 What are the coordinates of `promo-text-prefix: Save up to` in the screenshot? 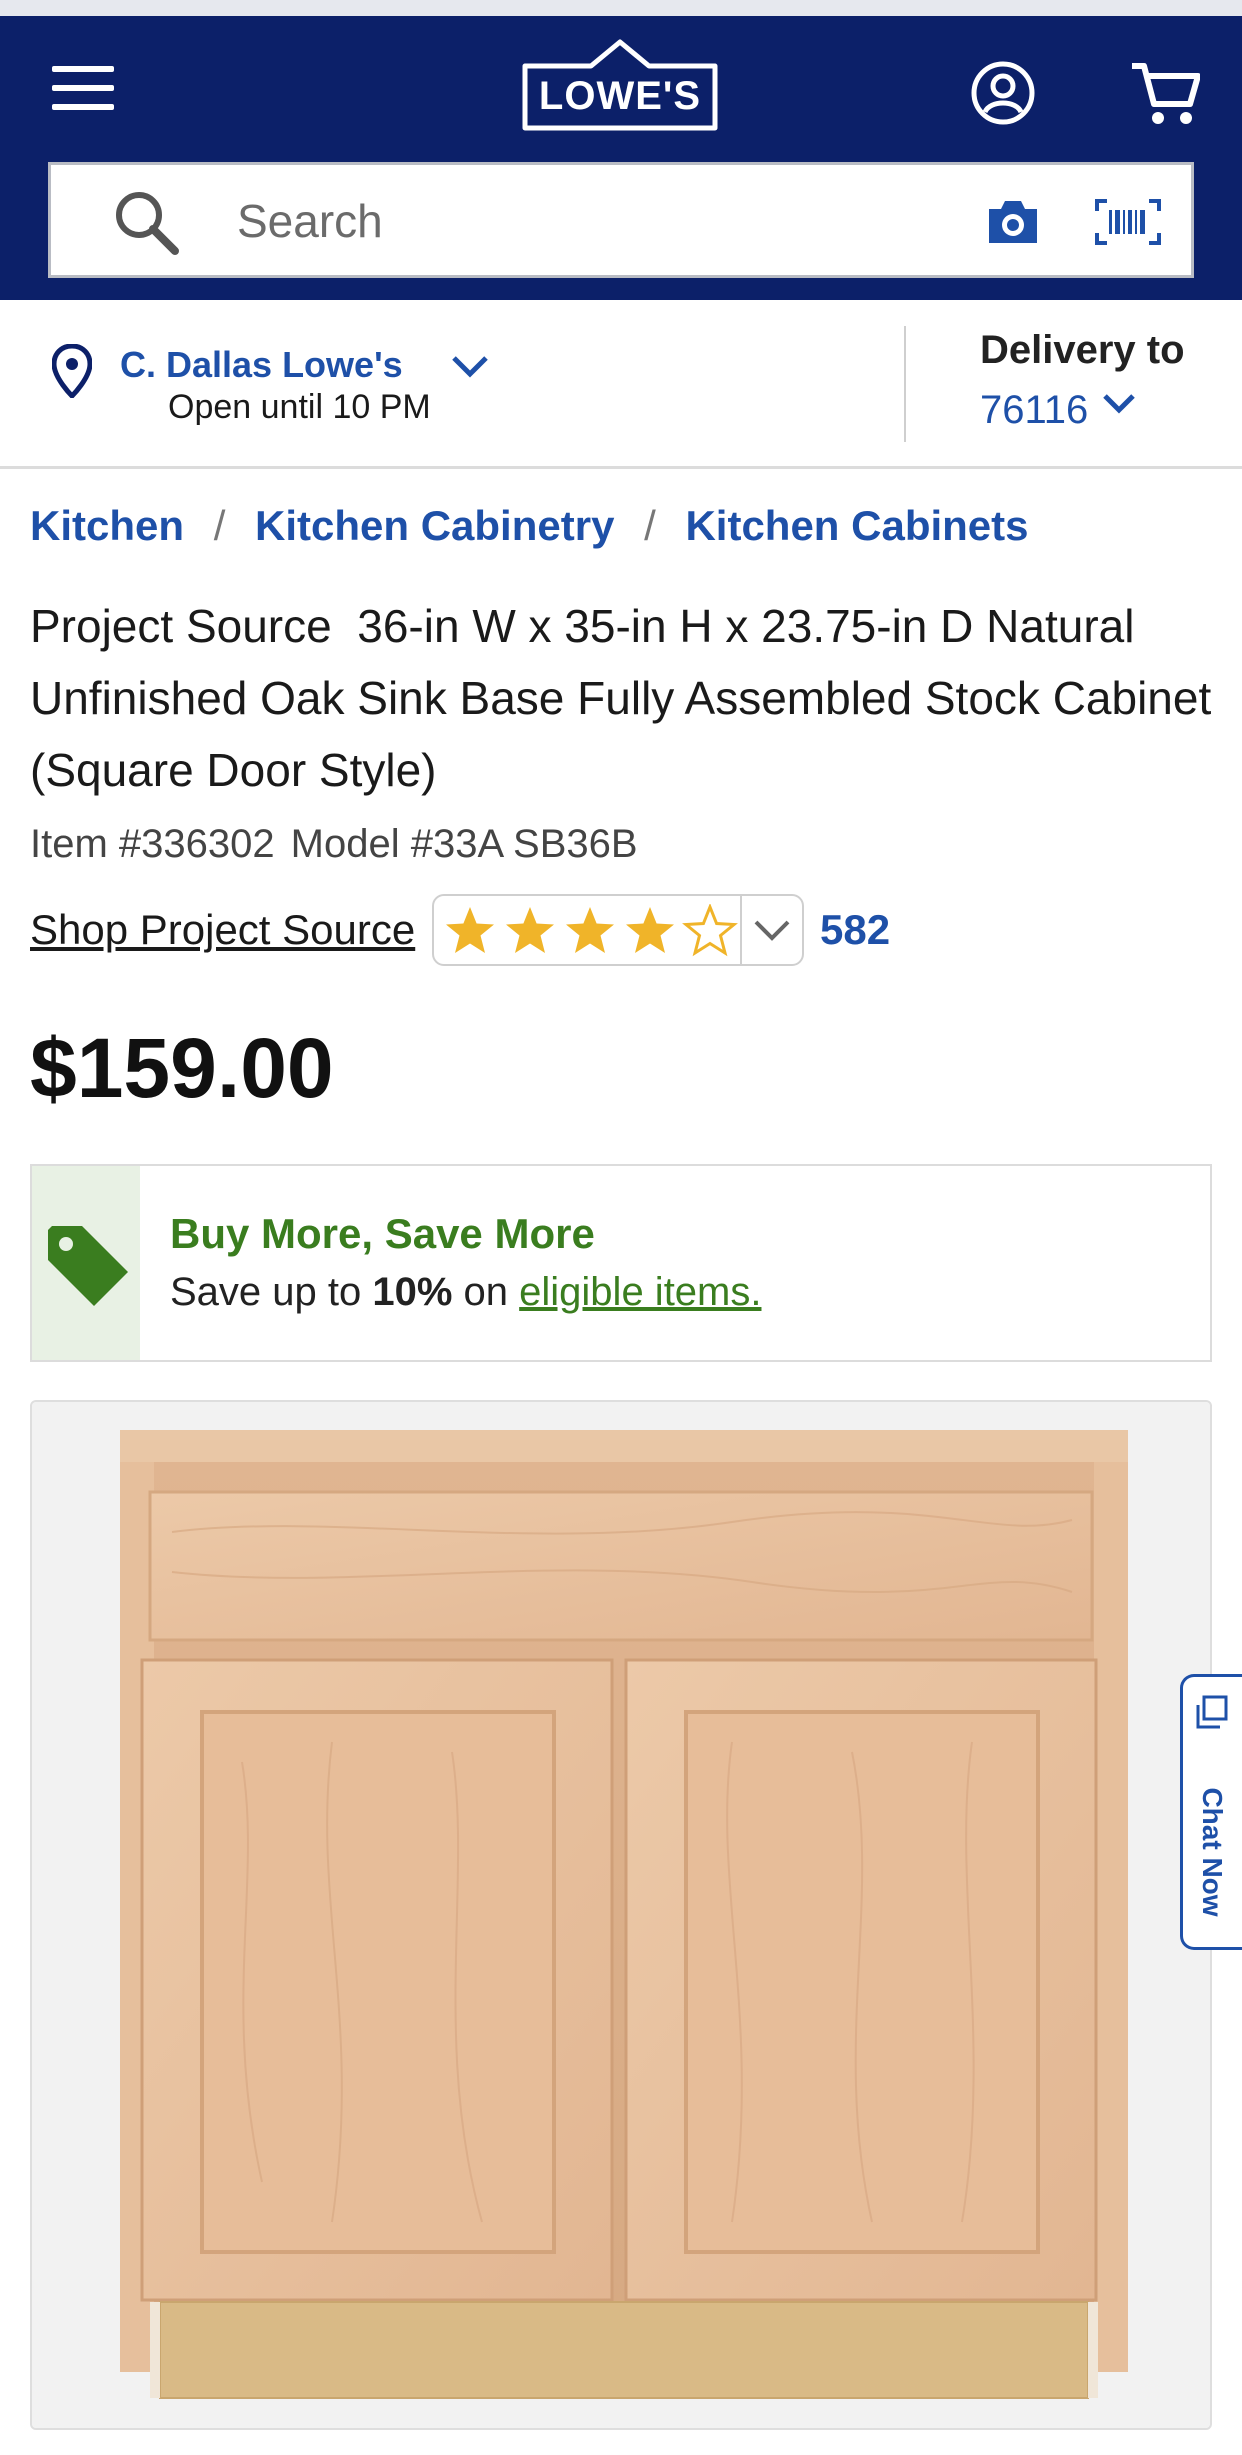 It's located at (271, 1292).